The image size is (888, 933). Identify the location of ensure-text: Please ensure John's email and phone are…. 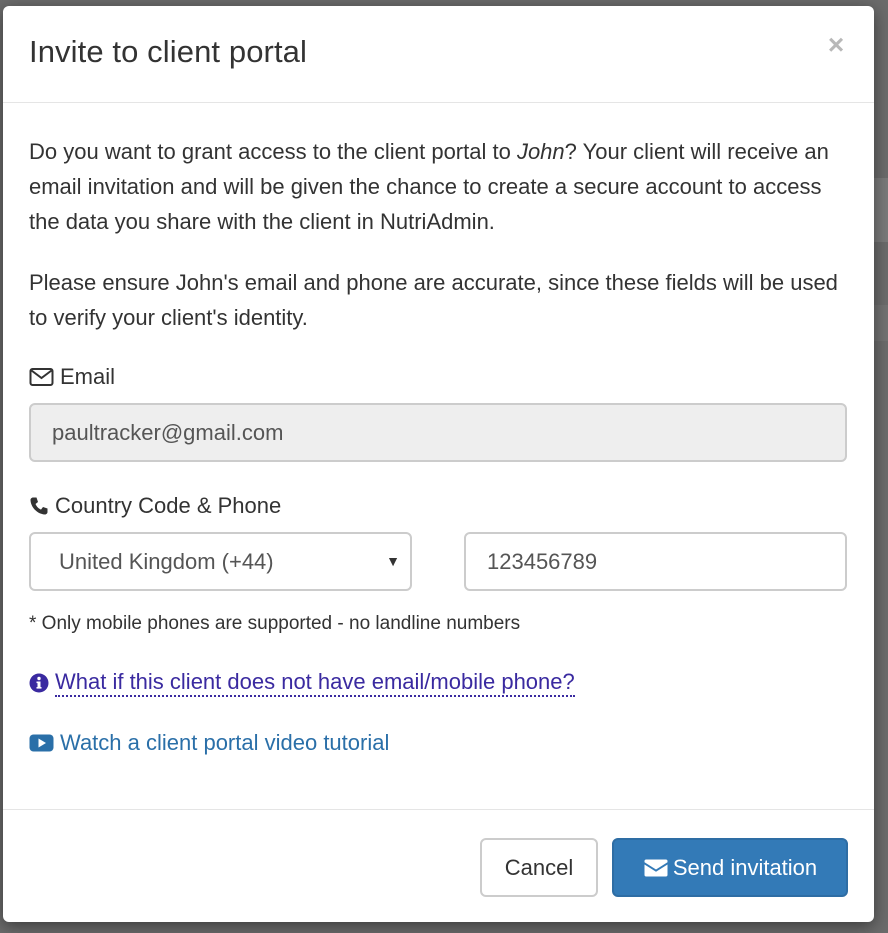
(433, 300).